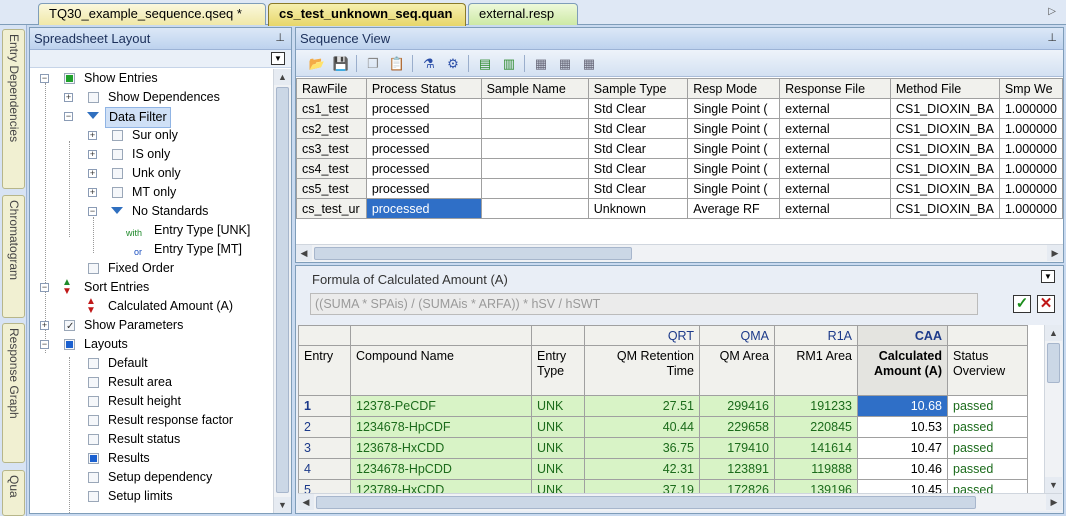 Image resolution: width=1066 pixels, height=516 pixels. I want to click on tree-is-only: + IS only, so click(150, 154).